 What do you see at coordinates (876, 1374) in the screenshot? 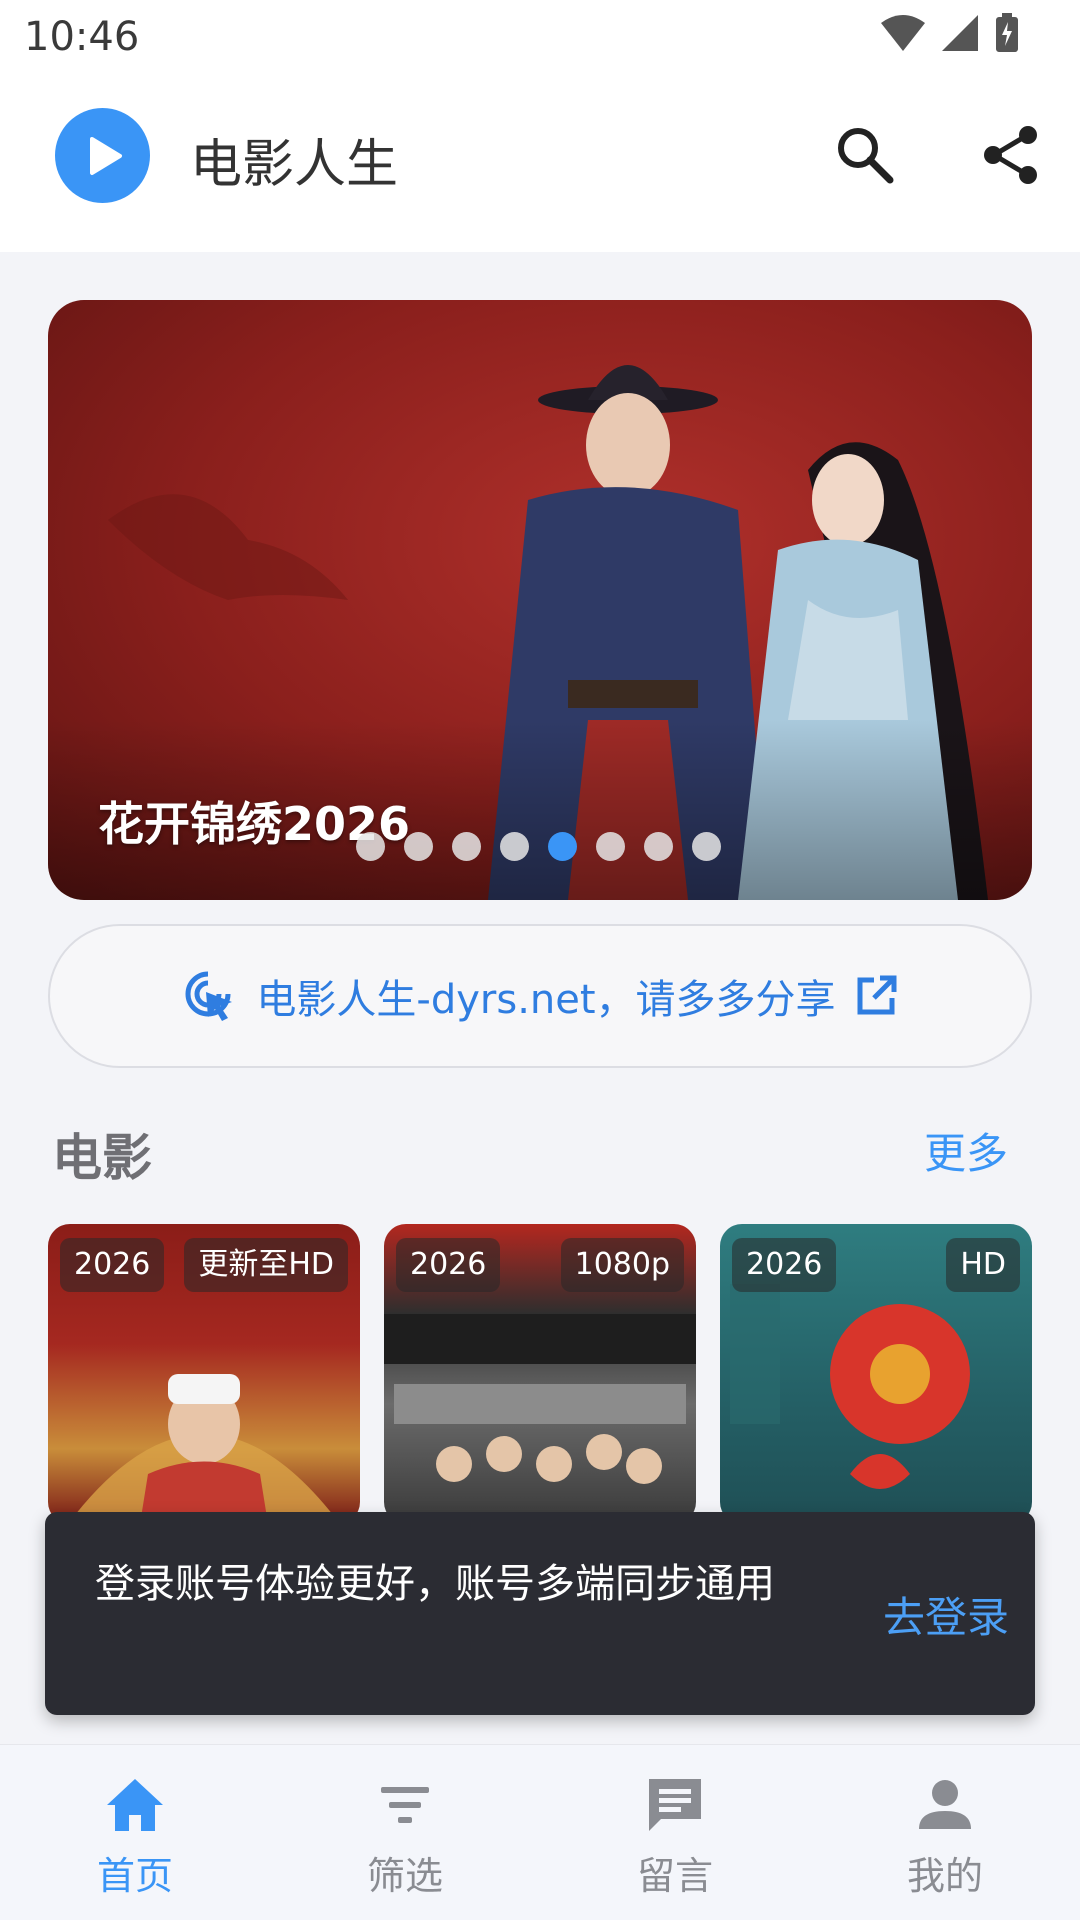
I see `movie-card: 2026 HD` at bounding box center [876, 1374].